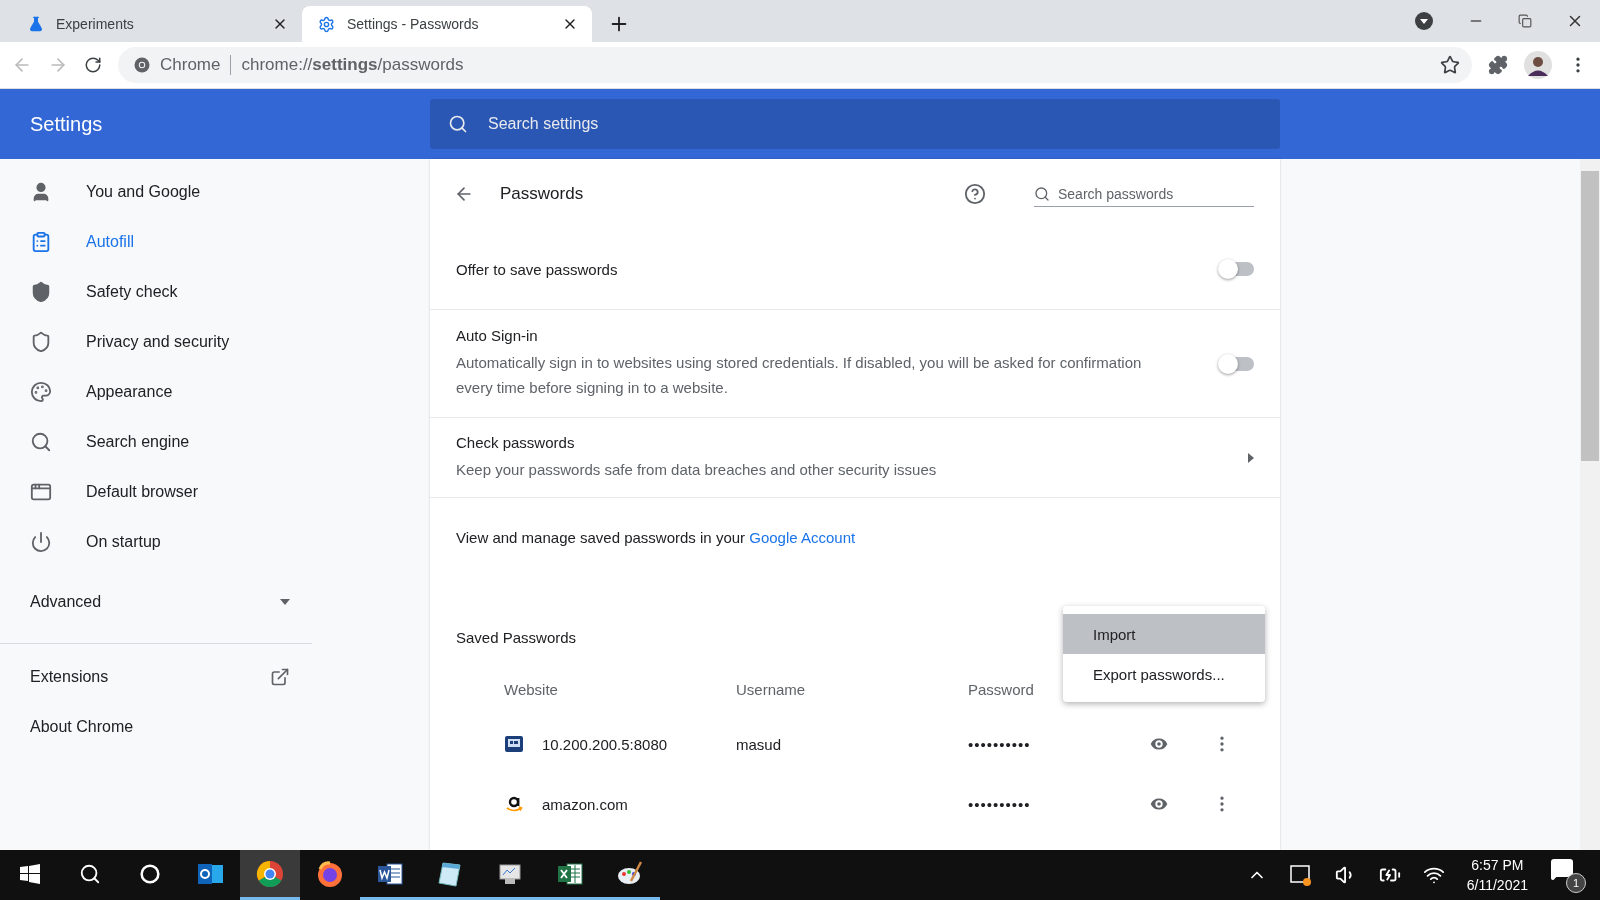 This screenshot has height=900, width=1600. What do you see at coordinates (514, 744) in the screenshot?
I see `monitor-icon` at bounding box center [514, 744].